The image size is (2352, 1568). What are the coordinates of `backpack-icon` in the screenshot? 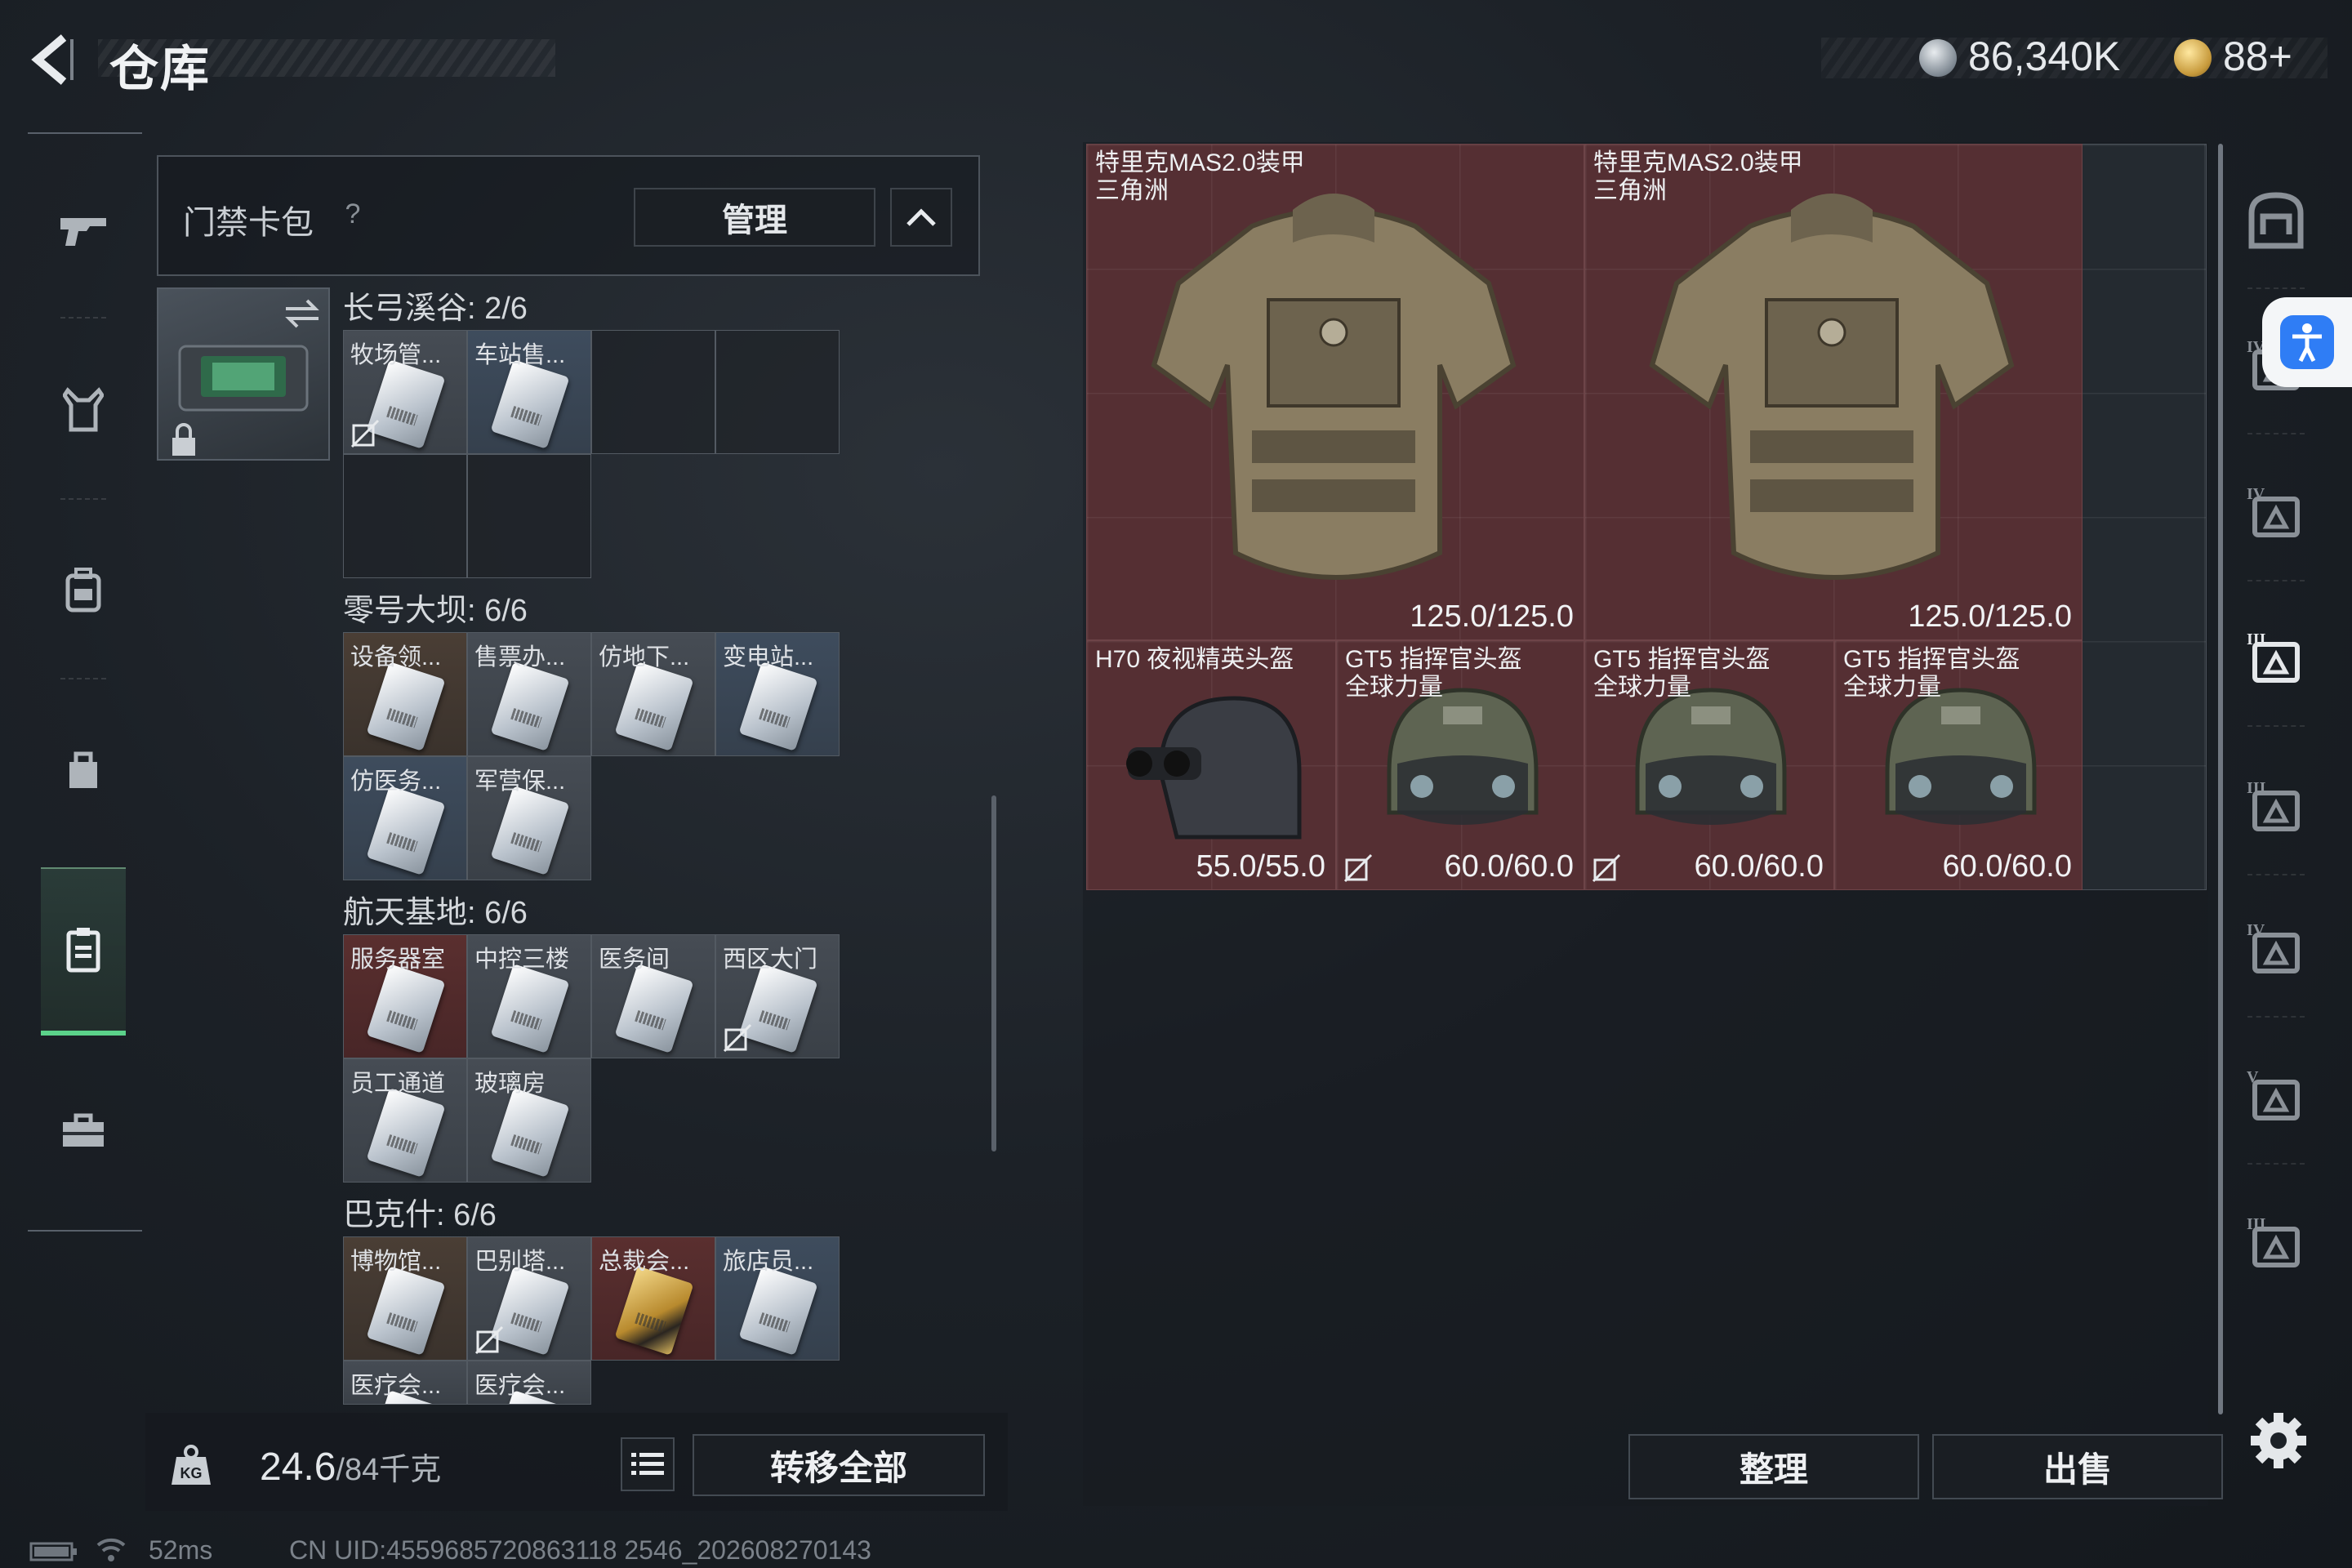 It's located at (83, 590).